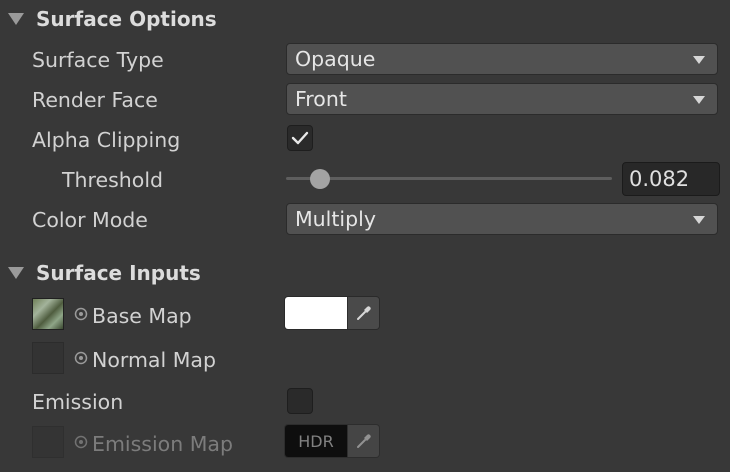 The height and width of the screenshot is (472, 730). I want to click on surface-type-label: Surface Type, so click(98, 60).